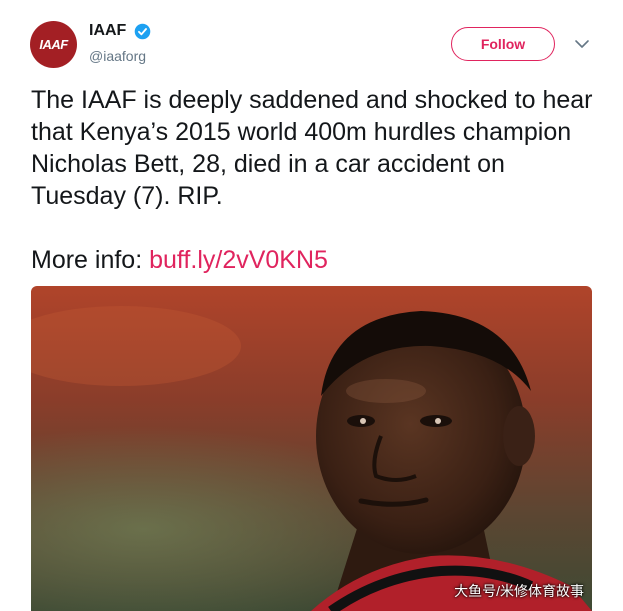 This screenshot has height=611, width=623. I want to click on iaaf-logo: IAAF, so click(53, 44).